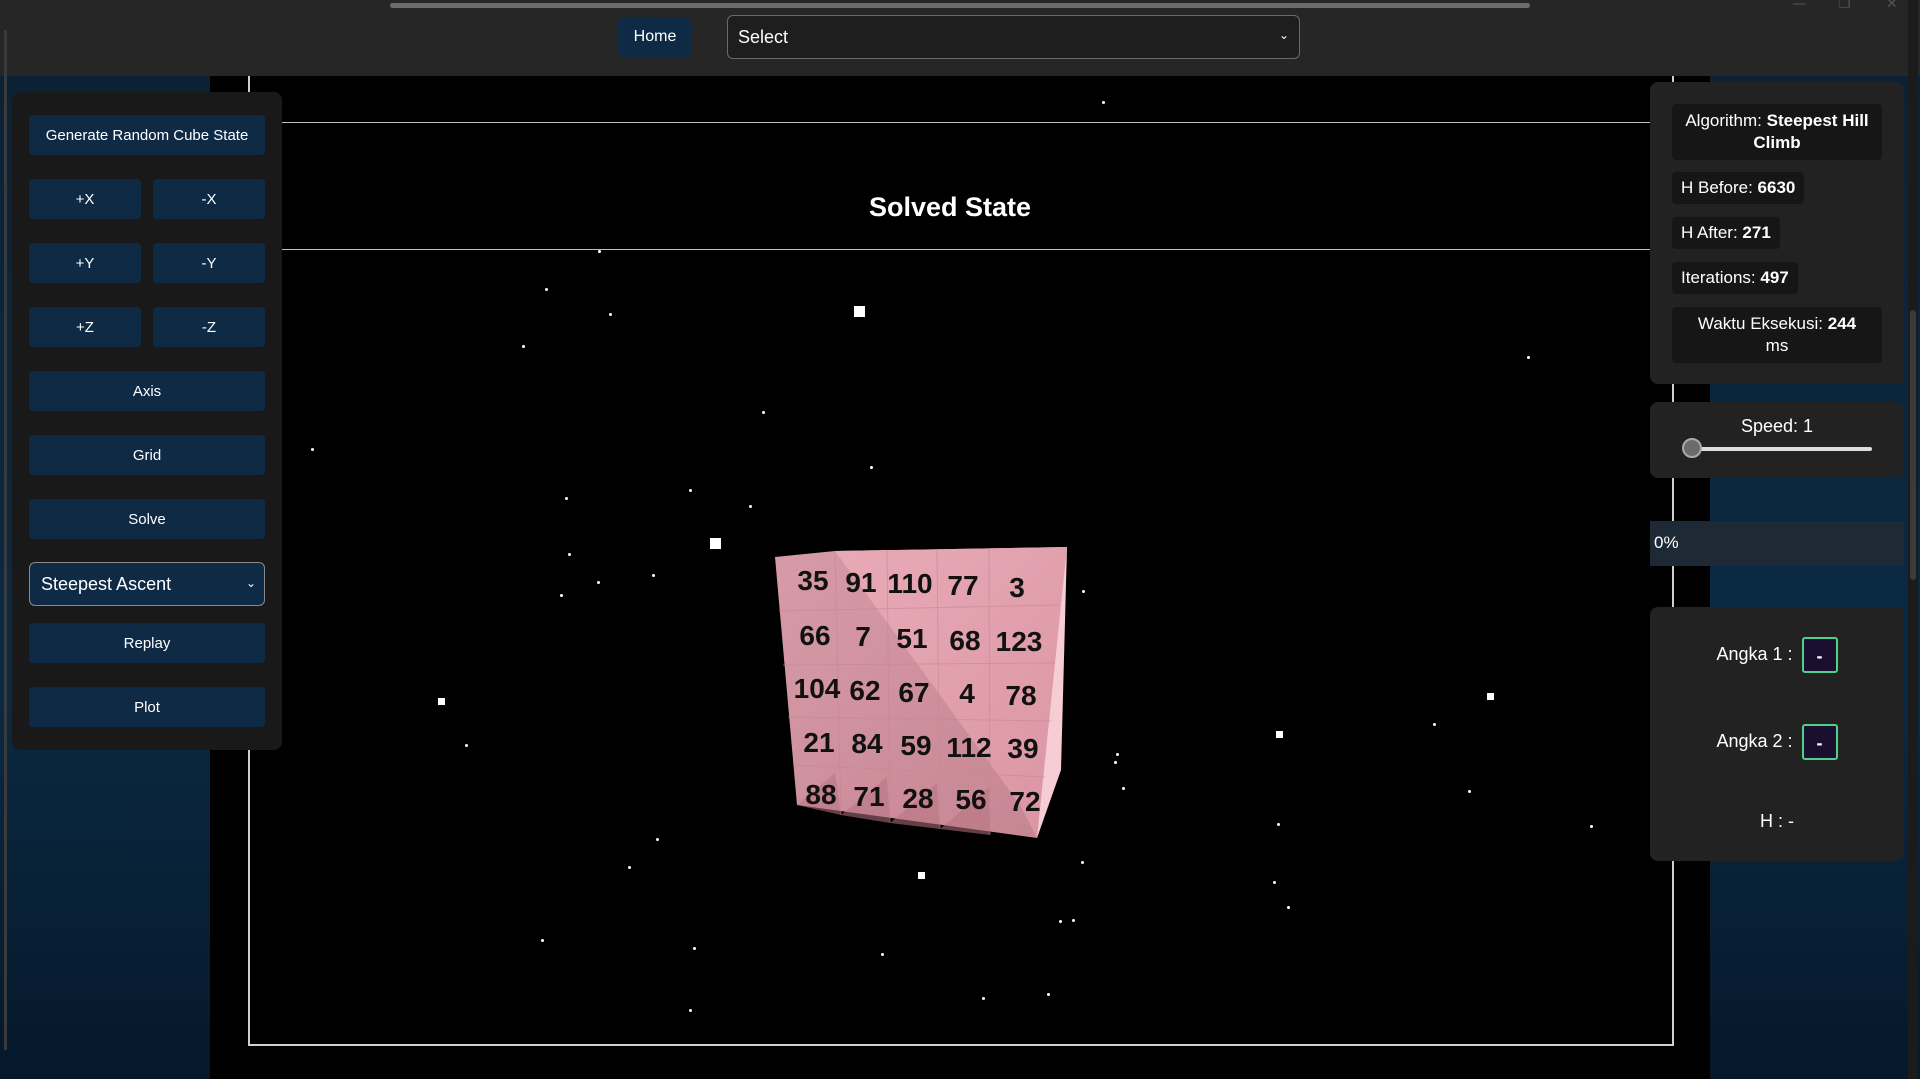 Image resolution: width=1920 pixels, height=1079 pixels. What do you see at coordinates (85, 263) in the screenshot?
I see `rotate-plus-y-button: +Y` at bounding box center [85, 263].